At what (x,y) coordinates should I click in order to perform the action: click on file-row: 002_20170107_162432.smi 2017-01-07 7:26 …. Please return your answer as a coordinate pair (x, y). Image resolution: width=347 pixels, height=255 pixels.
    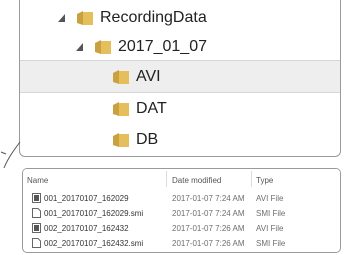
    Looking at the image, I should click on (181, 243).